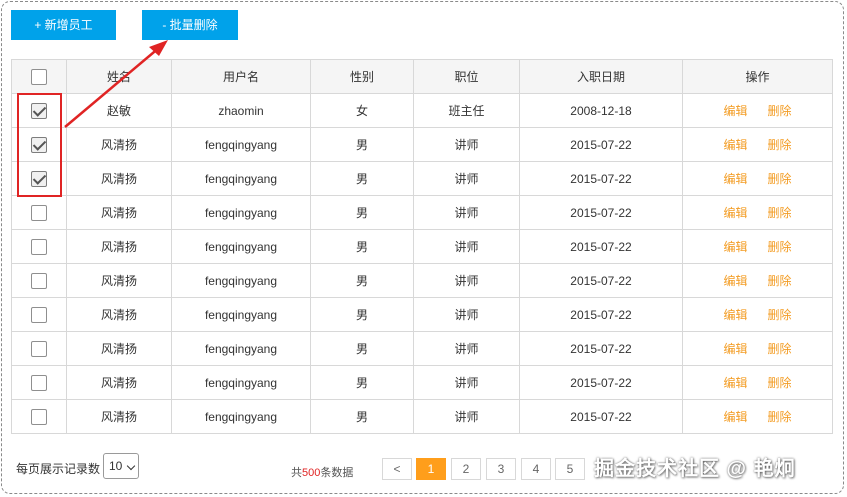 The image size is (847, 497). Describe the element at coordinates (241, 76) in the screenshot. I see `header-username: 用户名` at that location.